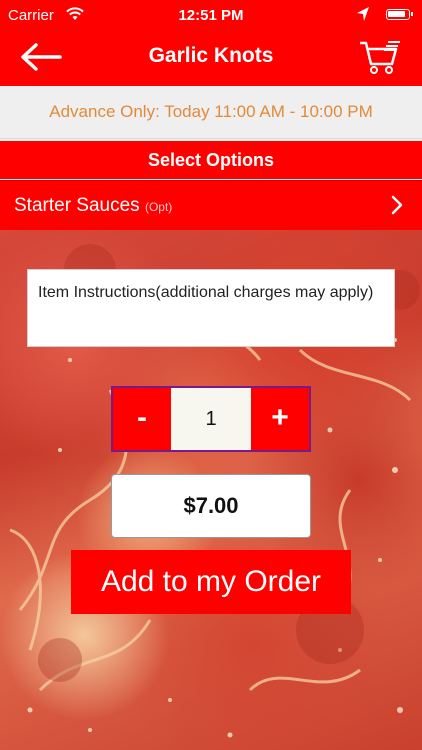 This screenshot has width=422, height=750. Describe the element at coordinates (211, 112) in the screenshot. I see `availability-banner: Advance Only: Today 11:00 AM - 10:00 PM` at that location.